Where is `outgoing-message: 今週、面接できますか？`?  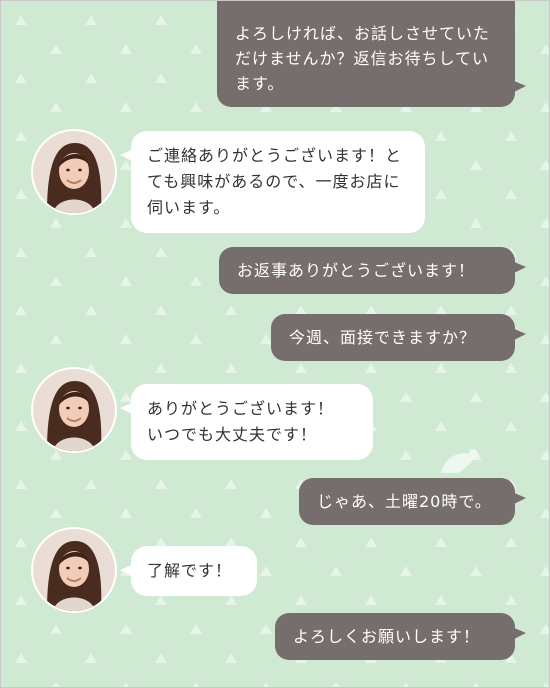
outgoing-message: 今週、面接できますか？ is located at coordinates (398, 337).